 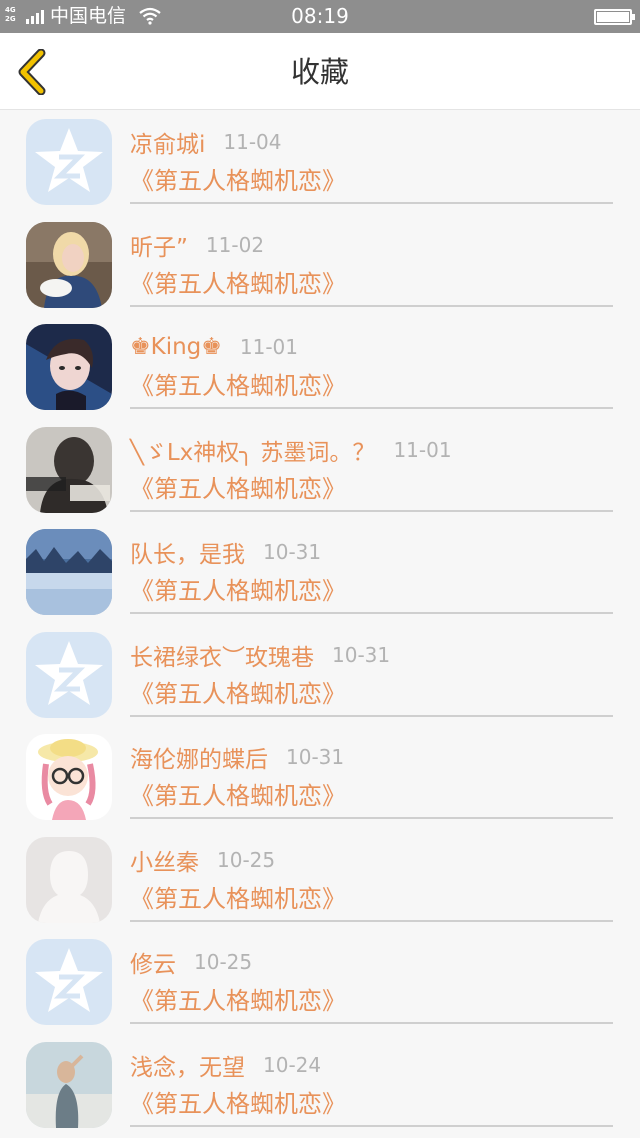 I want to click on status-bar: 4G 2G 中国电信 08:19, so click(x=320, y=16).